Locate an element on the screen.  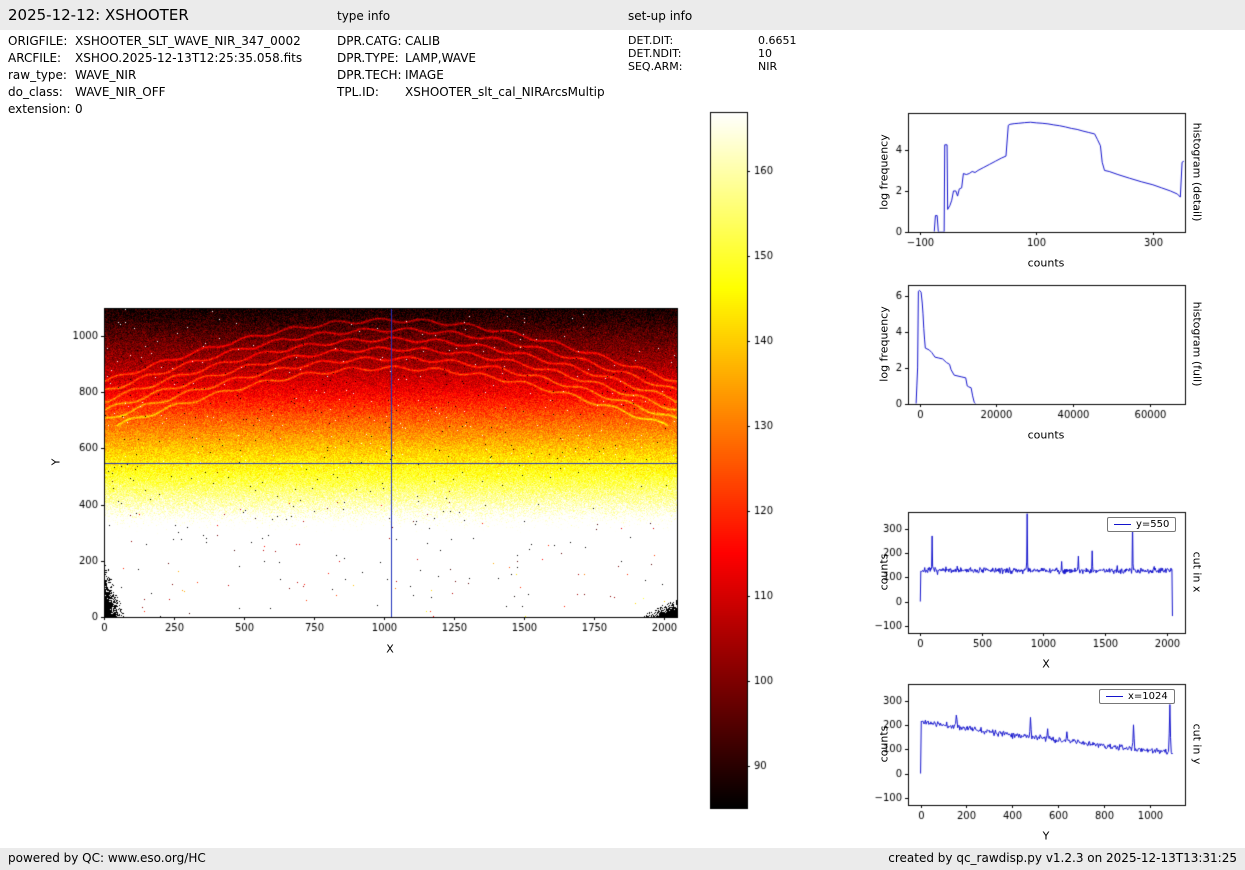
cut-in-x-y-label: counts is located at coordinates (884, 572).